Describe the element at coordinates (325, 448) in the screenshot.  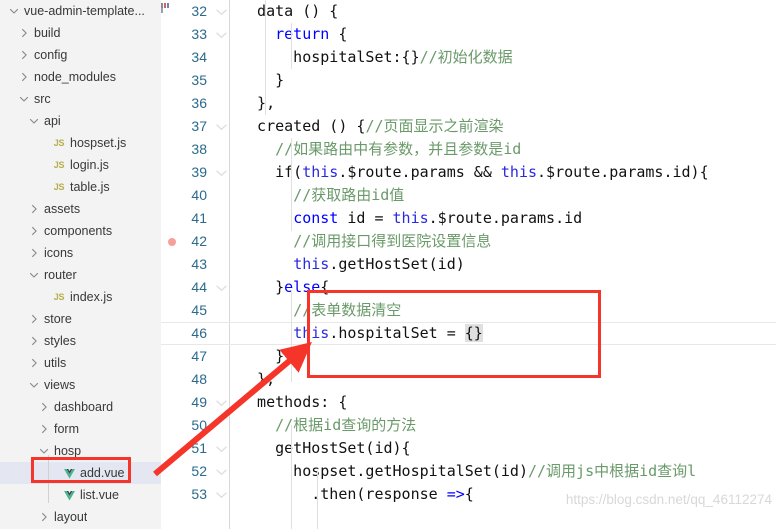
I see `token-plain: getHostSet(id){` at that location.